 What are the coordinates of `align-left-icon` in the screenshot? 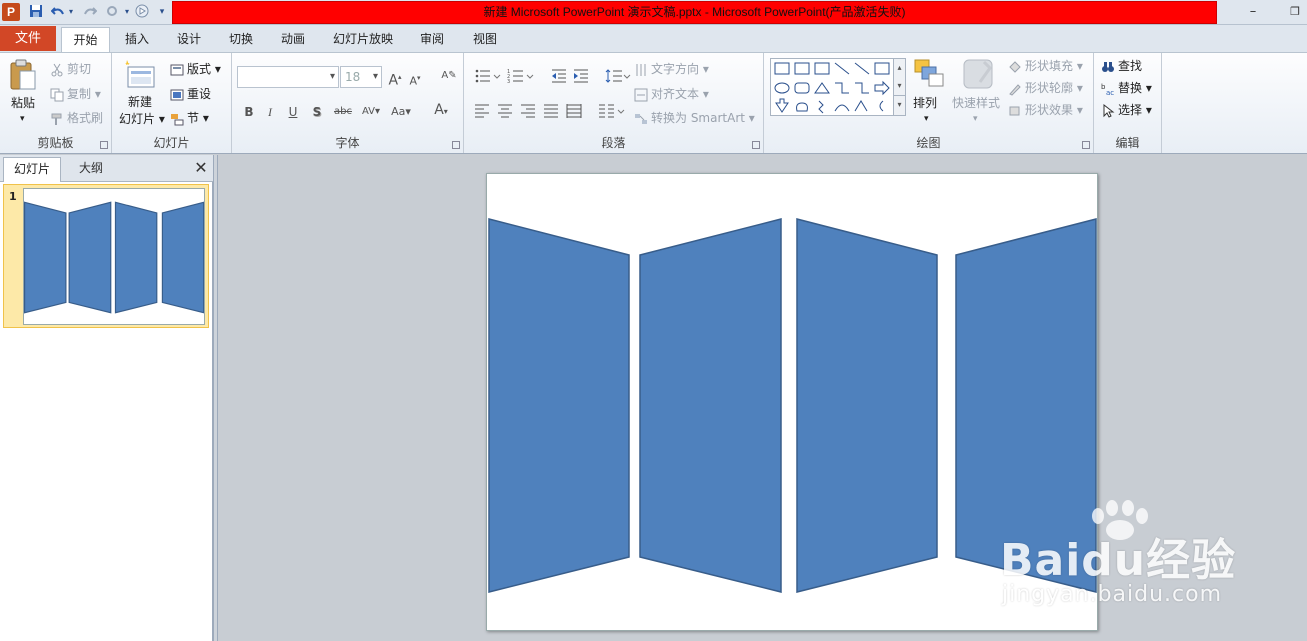 It's located at (483, 111).